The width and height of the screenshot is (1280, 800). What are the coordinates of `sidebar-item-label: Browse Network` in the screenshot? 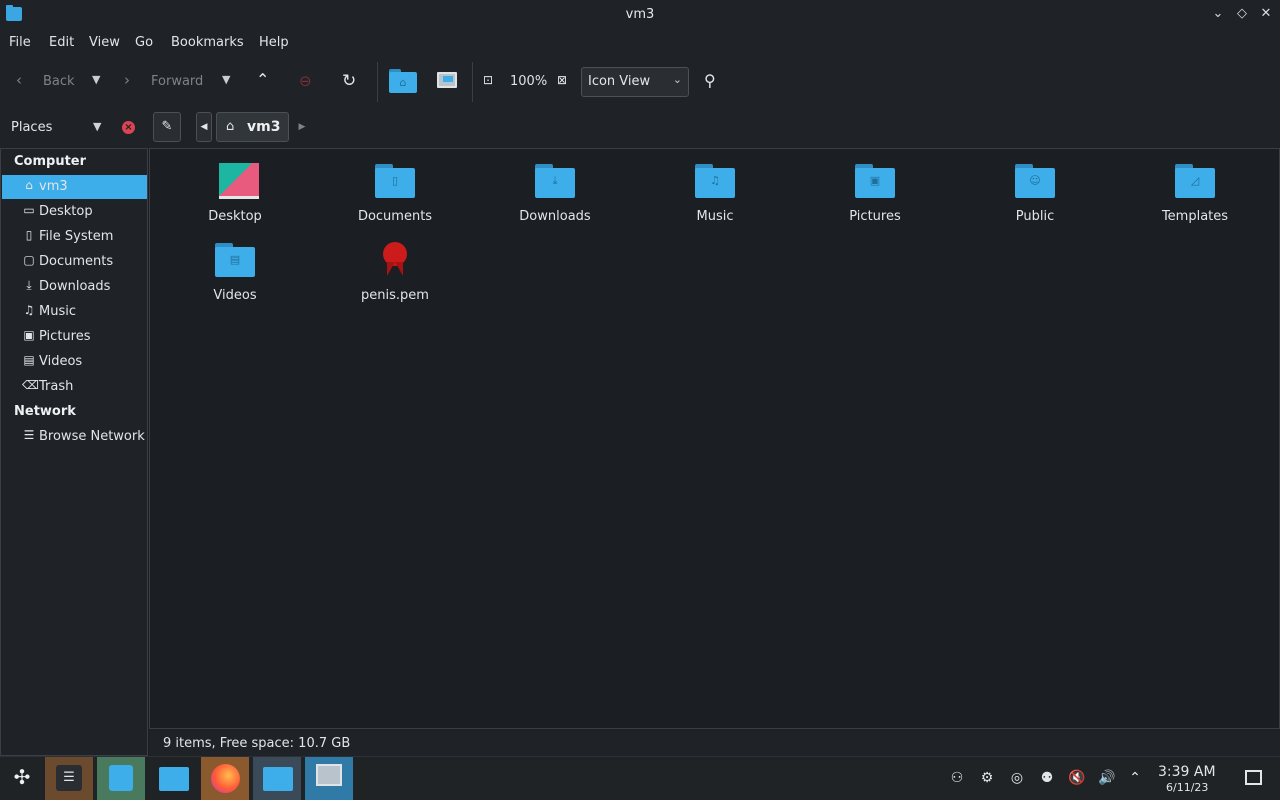 It's located at (92, 436).